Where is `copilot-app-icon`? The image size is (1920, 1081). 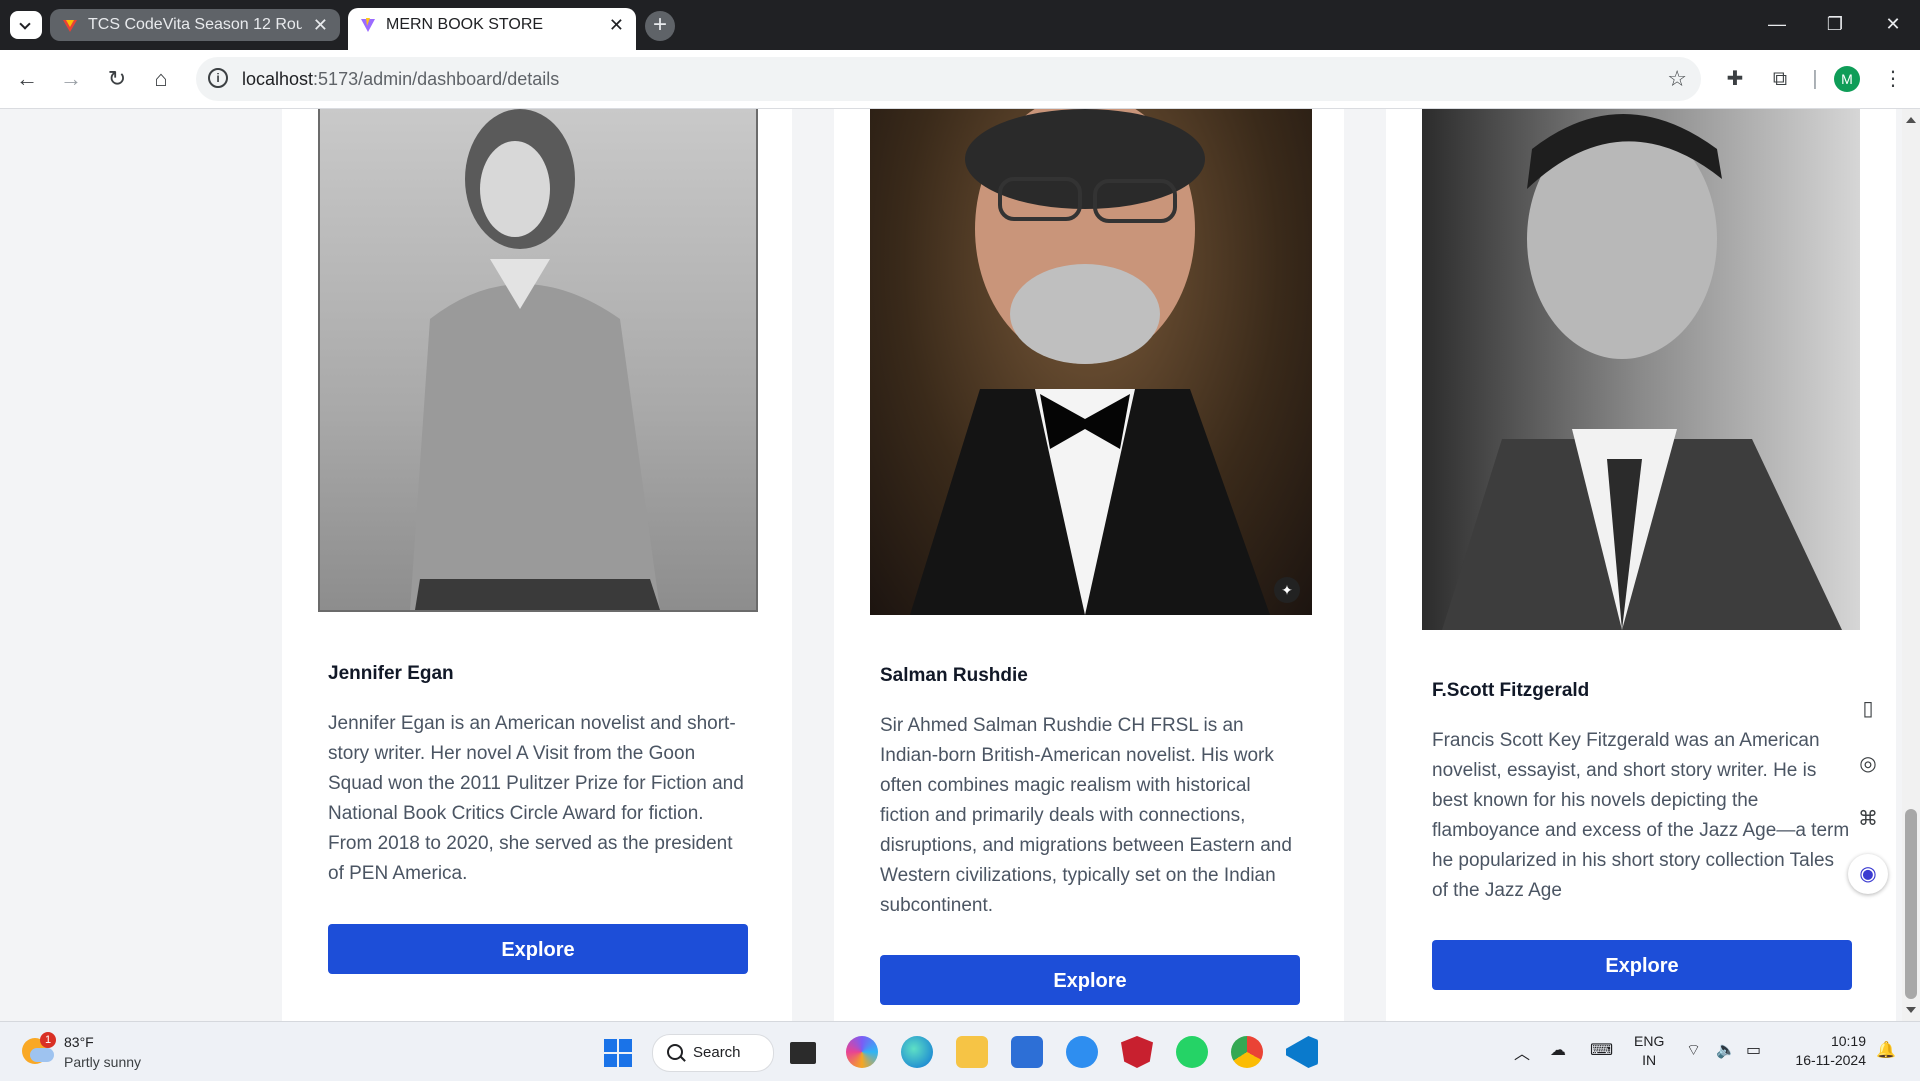
copilot-app-icon is located at coordinates (862, 1052).